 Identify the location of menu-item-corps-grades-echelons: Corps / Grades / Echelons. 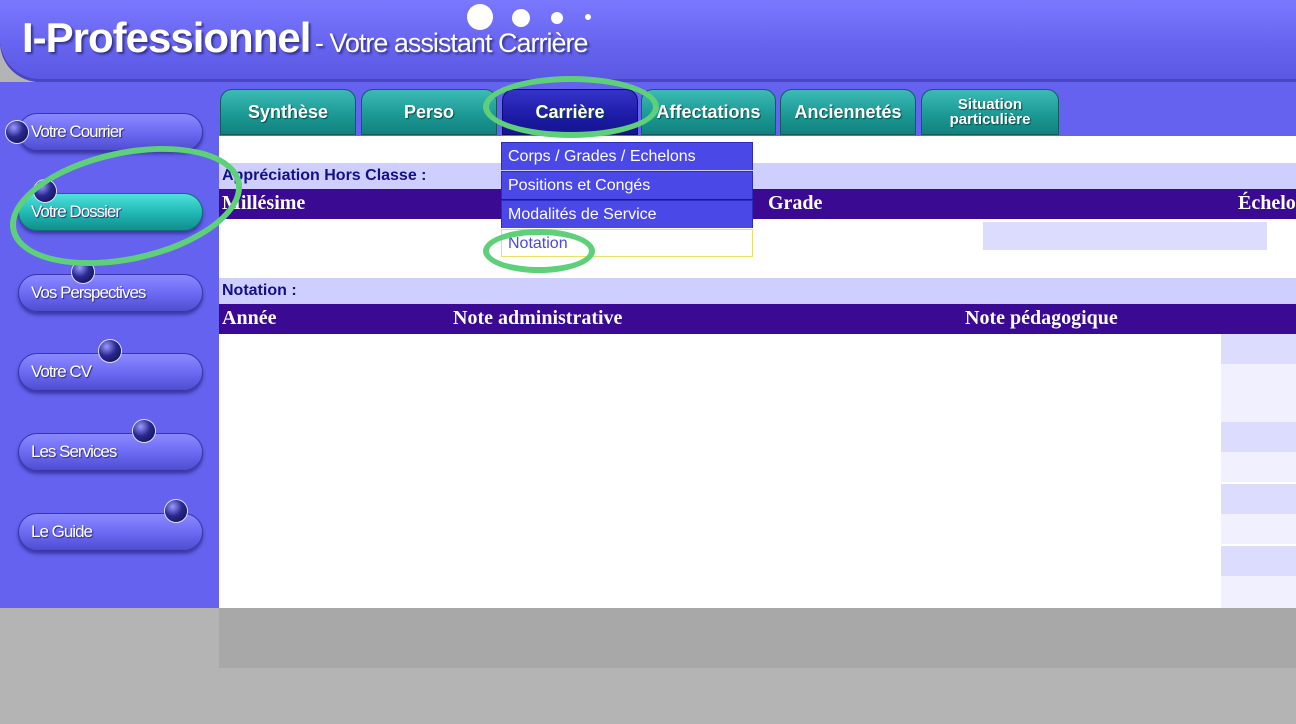
(627, 156).